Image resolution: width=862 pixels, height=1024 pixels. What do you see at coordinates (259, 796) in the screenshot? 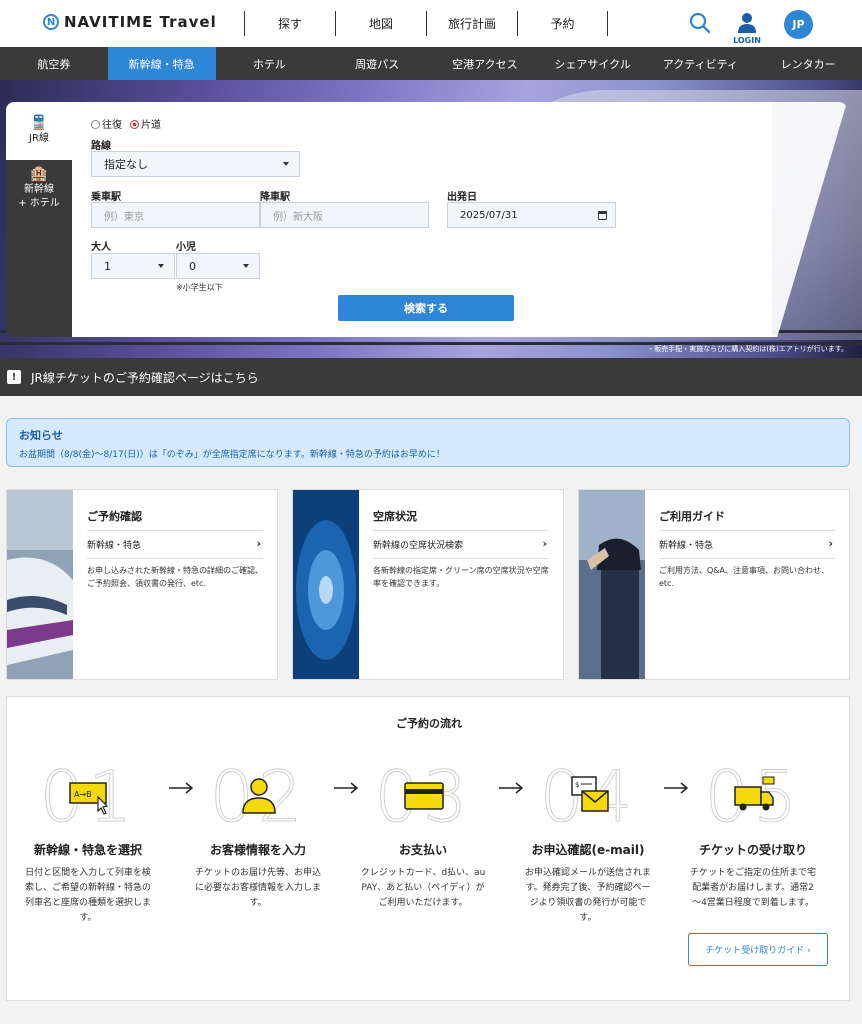
I see `person-icon` at bounding box center [259, 796].